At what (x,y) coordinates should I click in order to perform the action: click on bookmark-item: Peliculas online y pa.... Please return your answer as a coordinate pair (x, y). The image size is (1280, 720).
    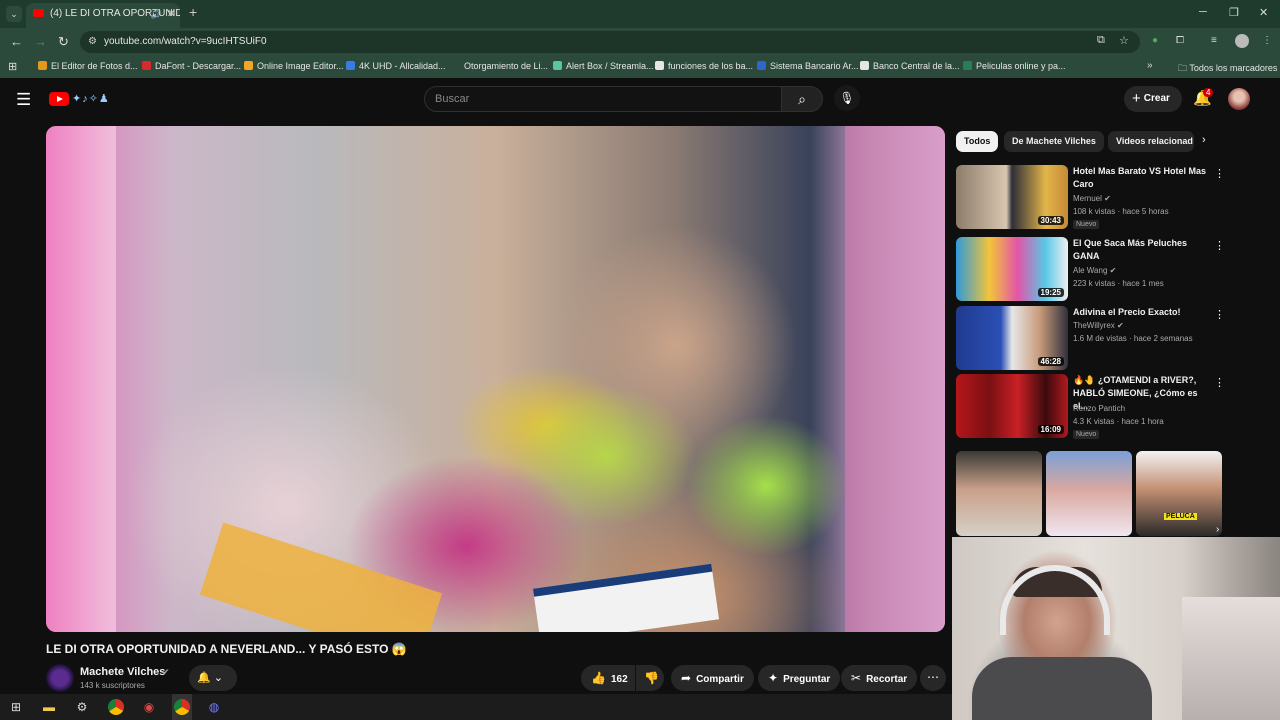
    Looking at the image, I should click on (1014, 66).